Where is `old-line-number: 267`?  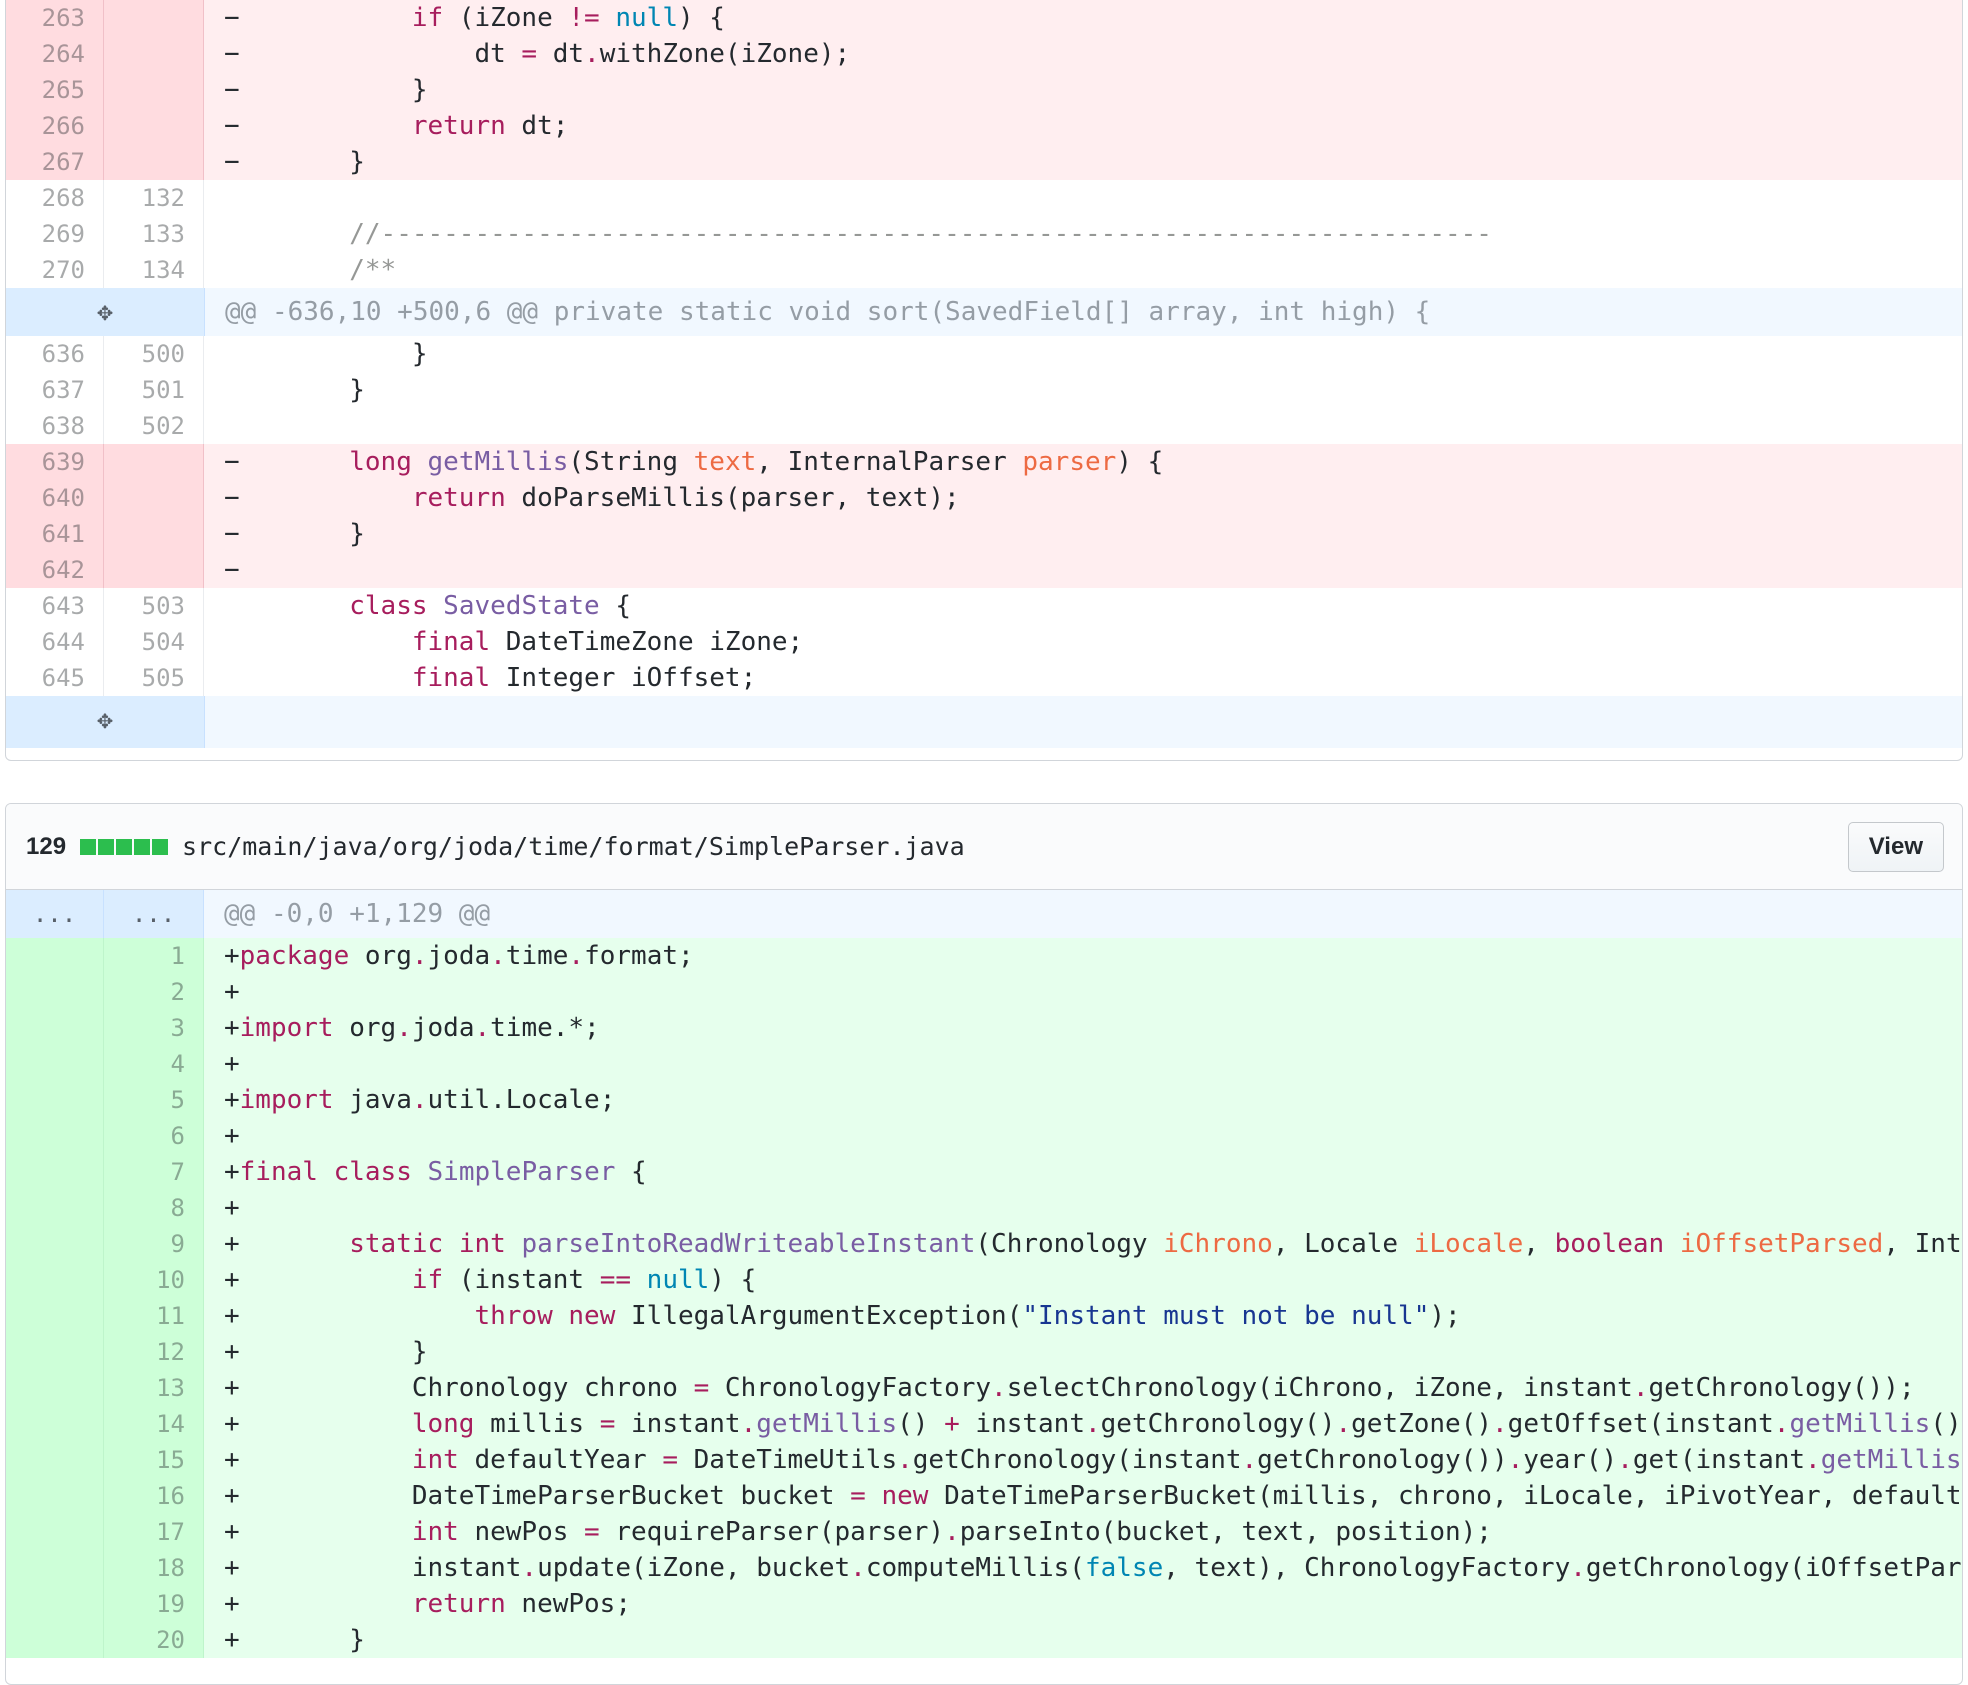
old-line-number: 267 is located at coordinates (55, 162).